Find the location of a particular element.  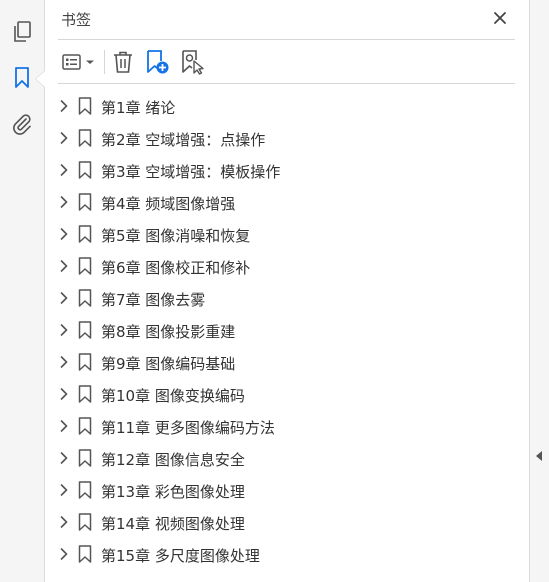

trash-icon is located at coordinates (123, 62).